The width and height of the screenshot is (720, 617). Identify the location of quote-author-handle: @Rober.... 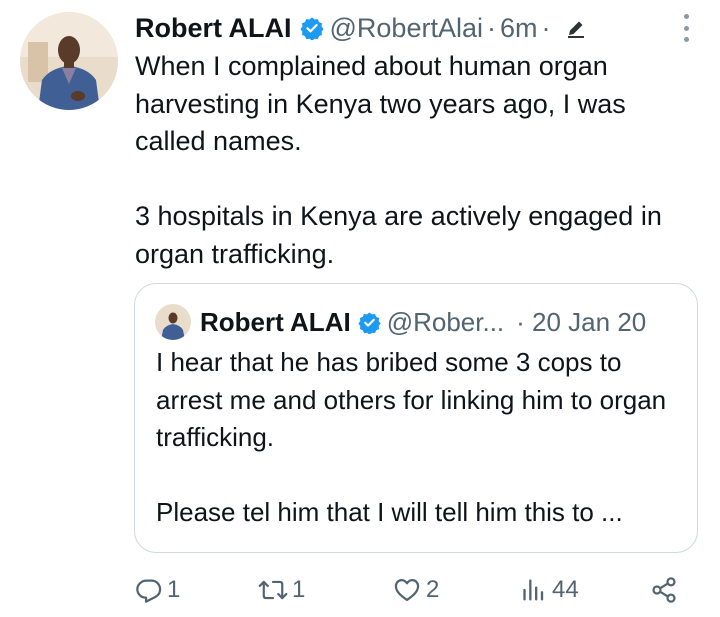
(445, 321).